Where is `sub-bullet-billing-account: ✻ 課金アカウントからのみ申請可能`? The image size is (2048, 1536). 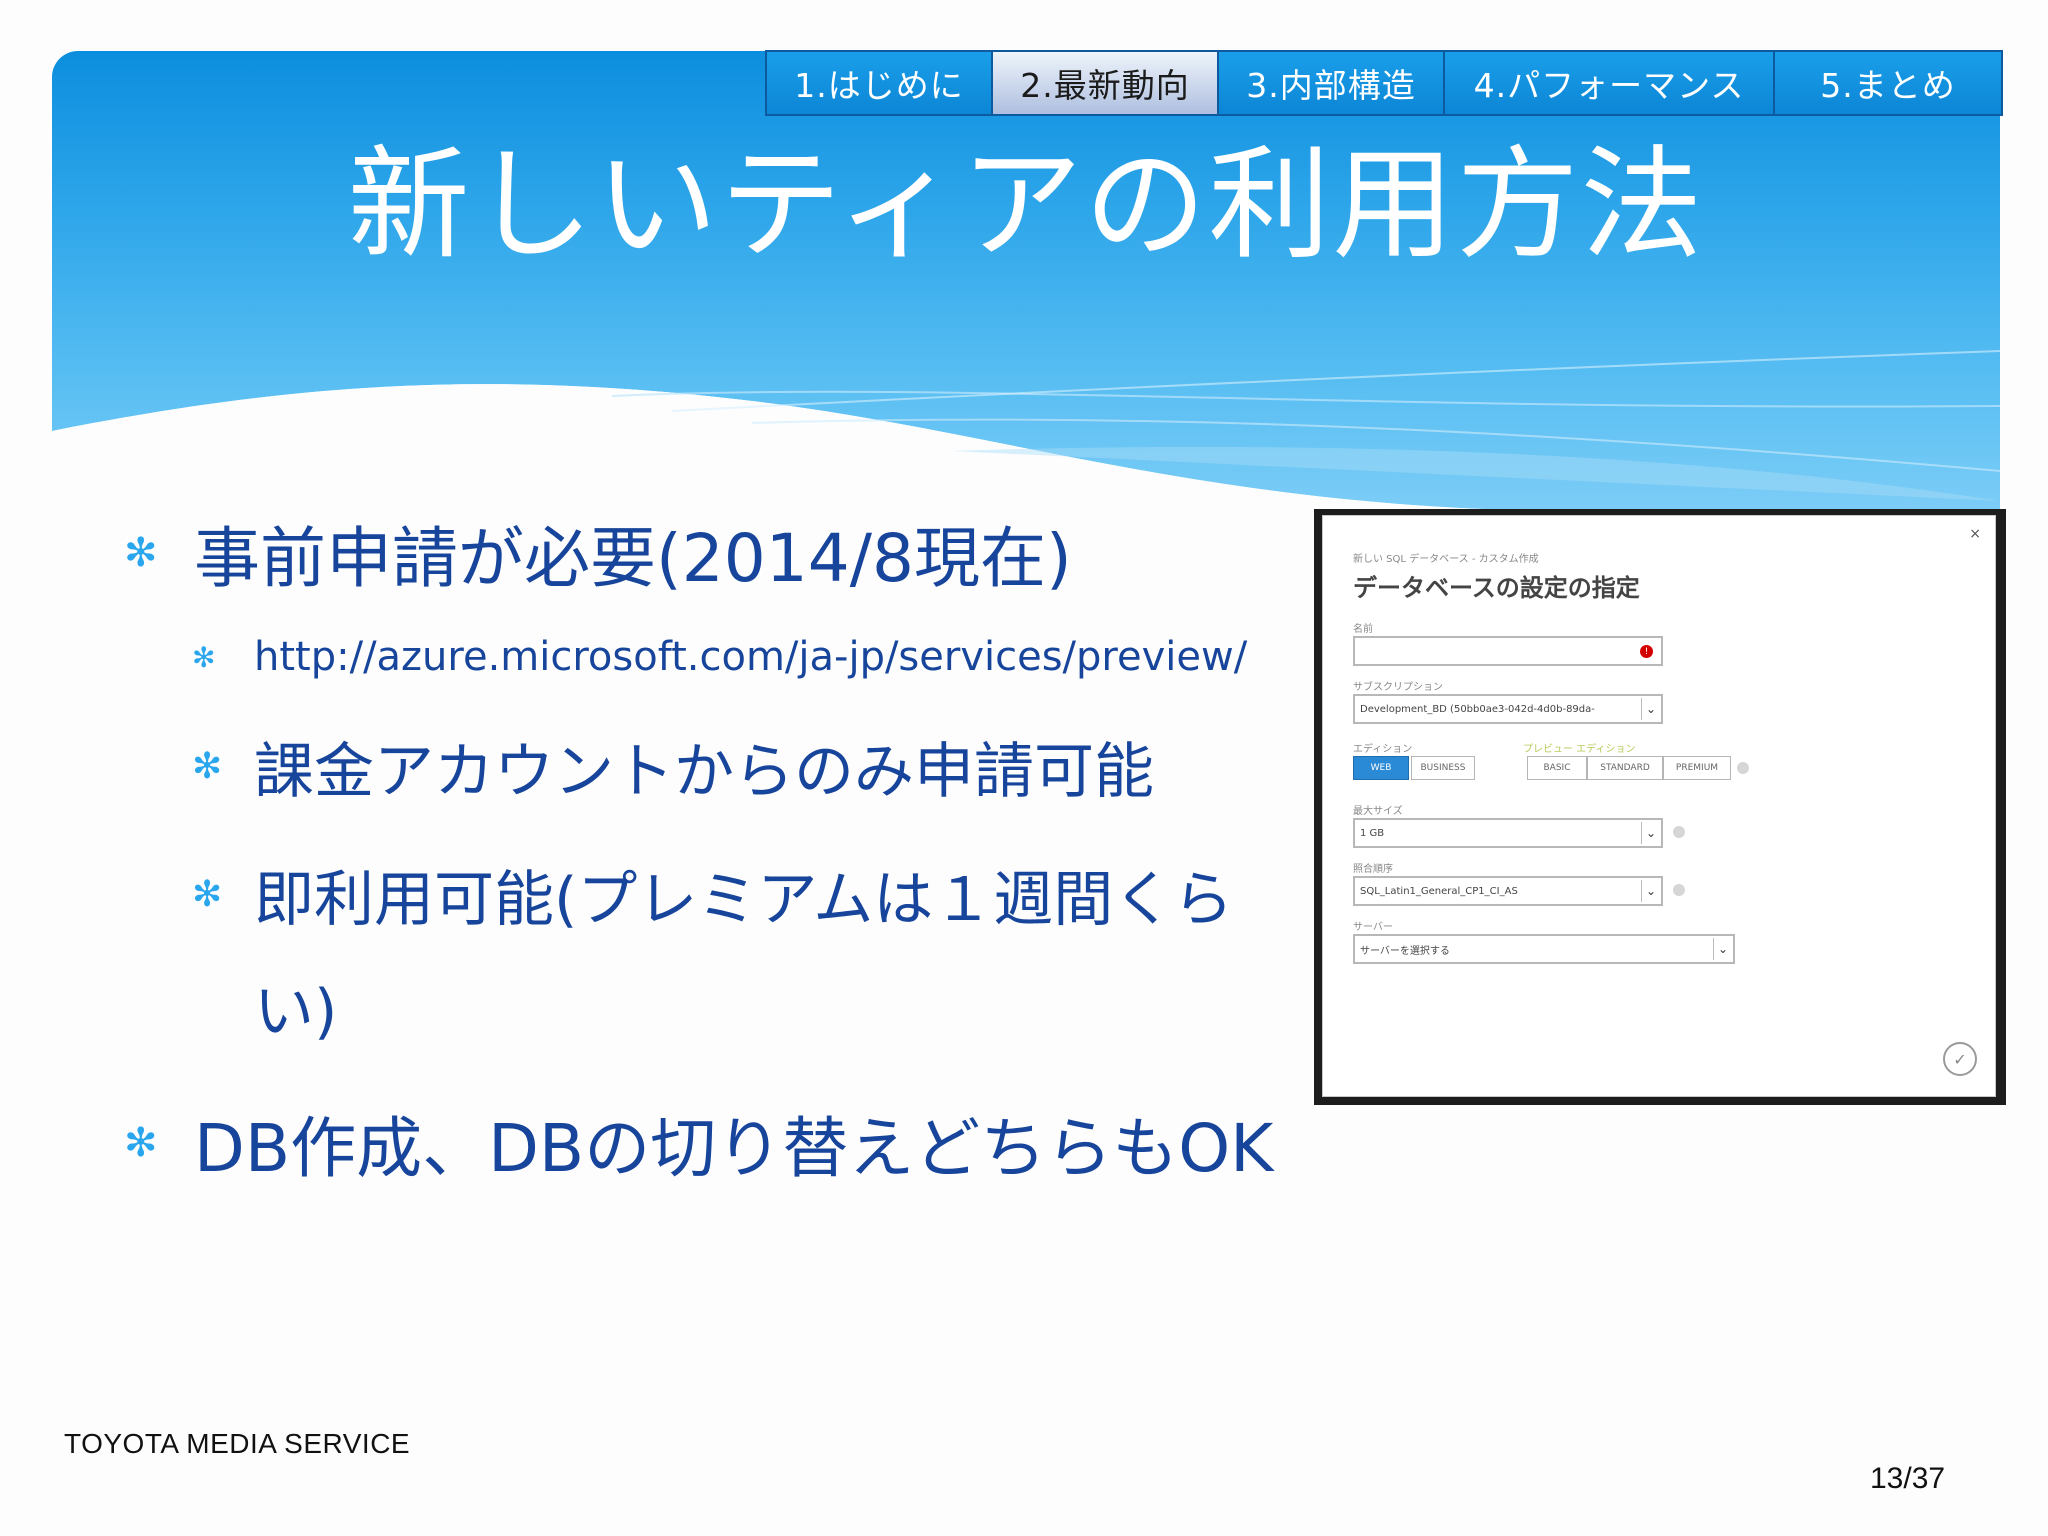 sub-bullet-billing-account: ✻ 課金アカウントからのみ申請可能 is located at coordinates (673, 766).